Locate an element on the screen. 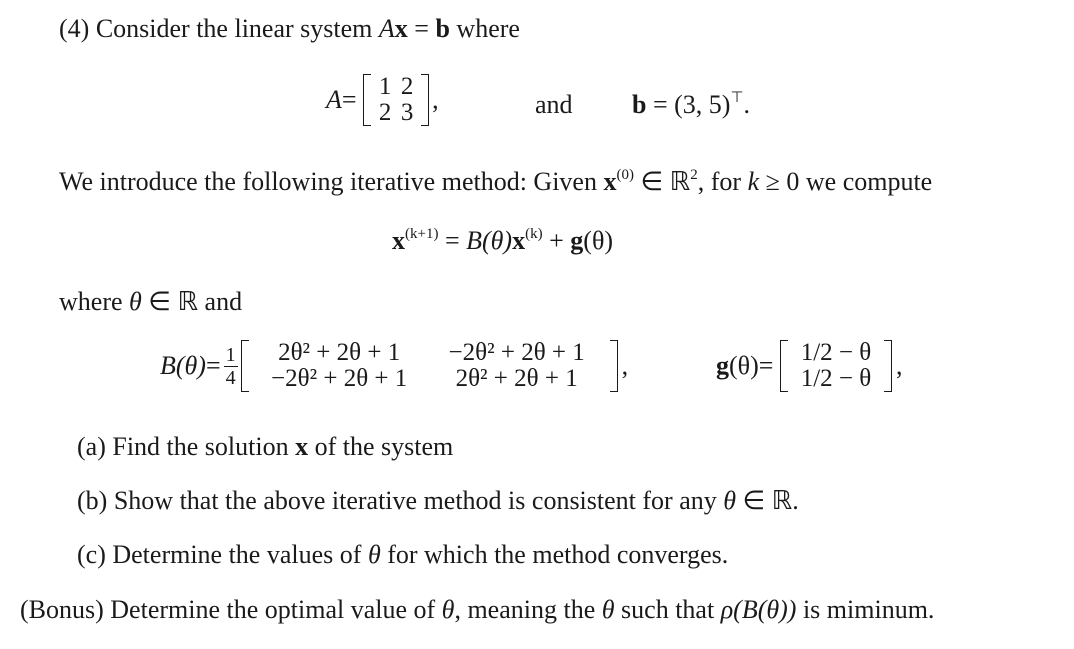 This screenshot has height=649, width=1074. matrix-label-A: A is located at coordinates (334, 99).